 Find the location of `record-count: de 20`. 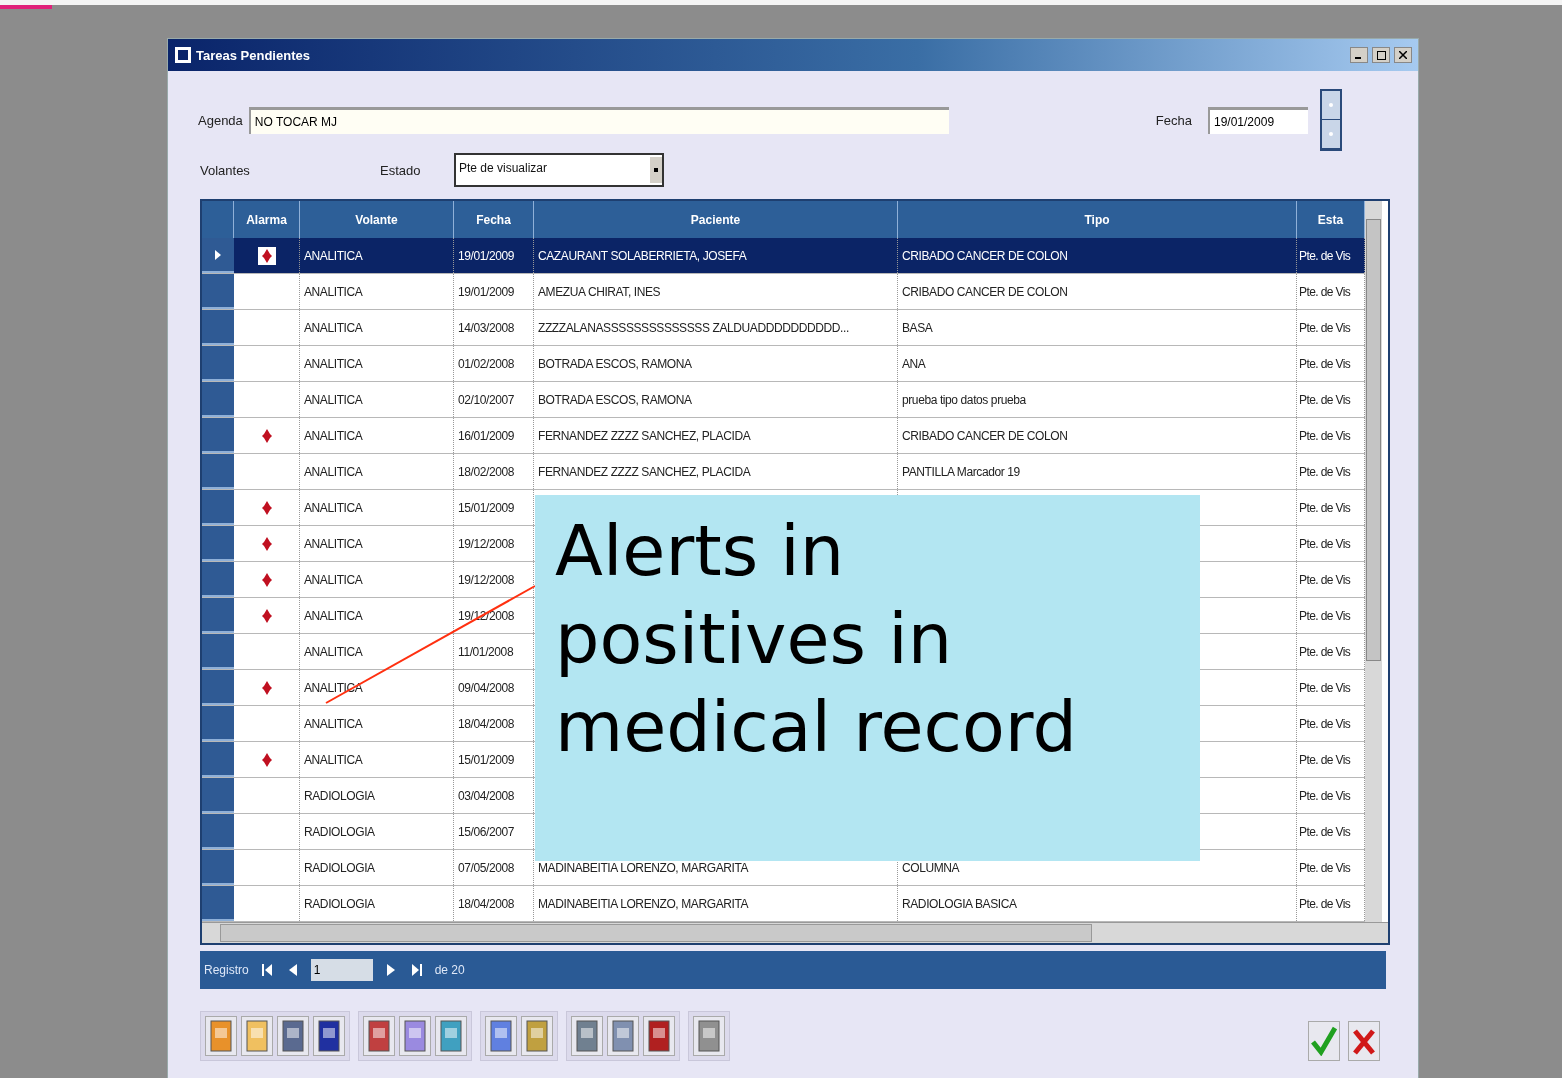

record-count: de 20 is located at coordinates (449, 970).